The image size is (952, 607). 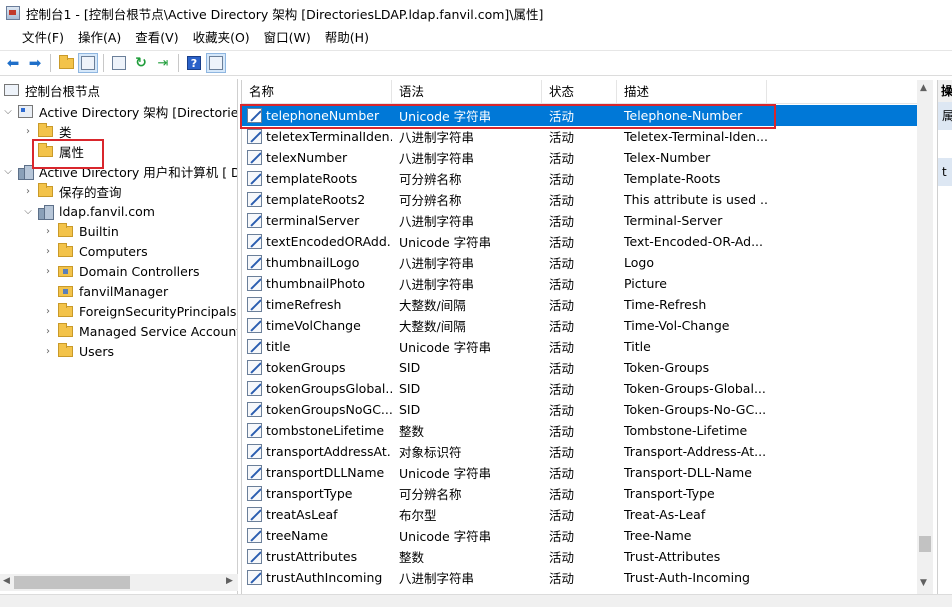 What do you see at coordinates (72, 191) in the screenshot?
I see `tree-item-saved-queries: › 保存的查询` at bounding box center [72, 191].